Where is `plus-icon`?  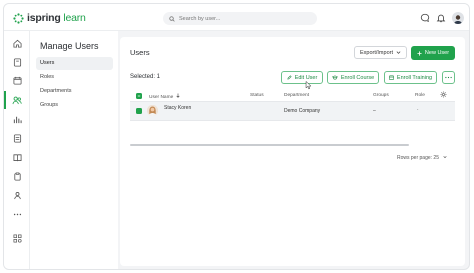 plus-icon is located at coordinates (419, 53).